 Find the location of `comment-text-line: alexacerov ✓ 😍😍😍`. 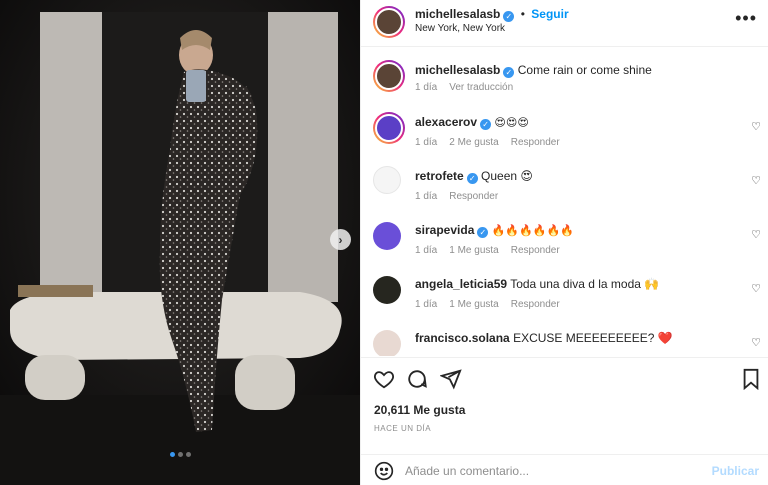

comment-text-line: alexacerov ✓ 😍😍😍 is located at coordinates (472, 122).